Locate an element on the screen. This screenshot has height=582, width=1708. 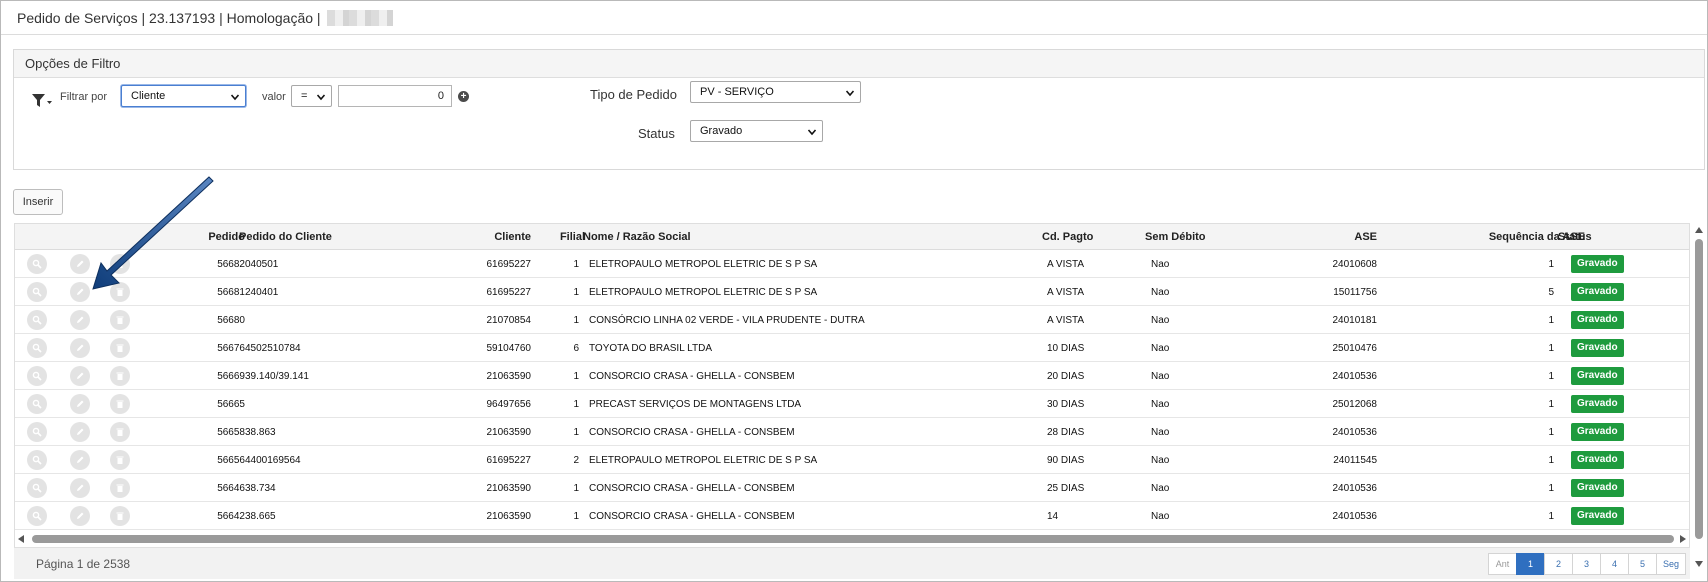
scroll-up-icon is located at coordinates (1699, 230).